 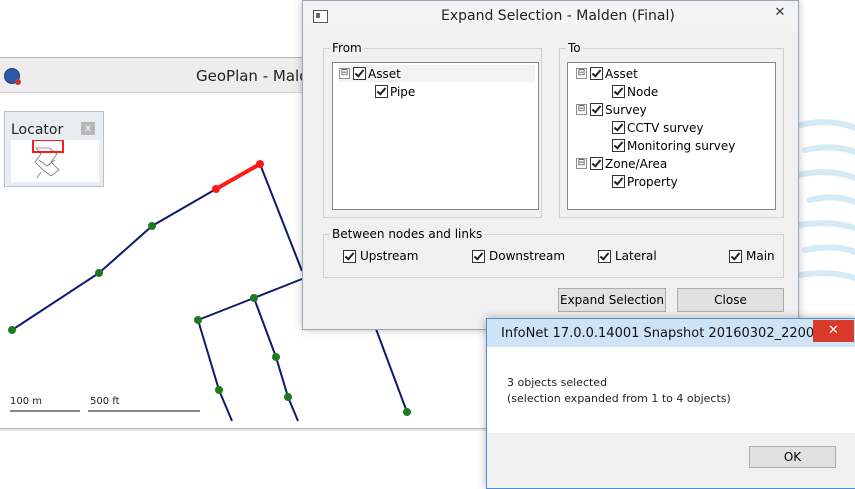 I want to click on selected-pipe, so click(x=238, y=176).